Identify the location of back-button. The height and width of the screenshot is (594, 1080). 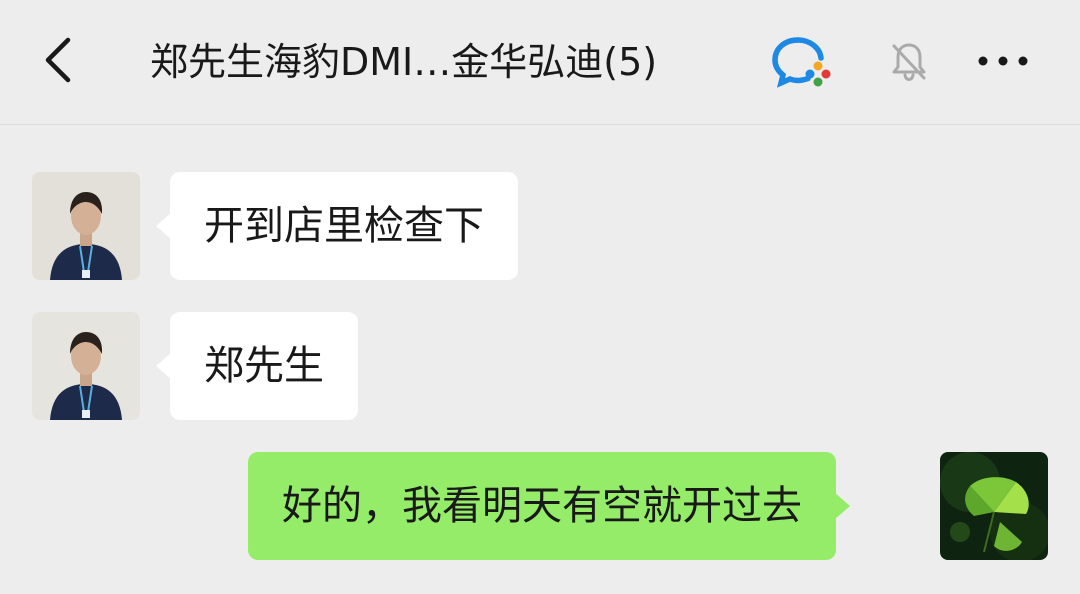
(60, 60).